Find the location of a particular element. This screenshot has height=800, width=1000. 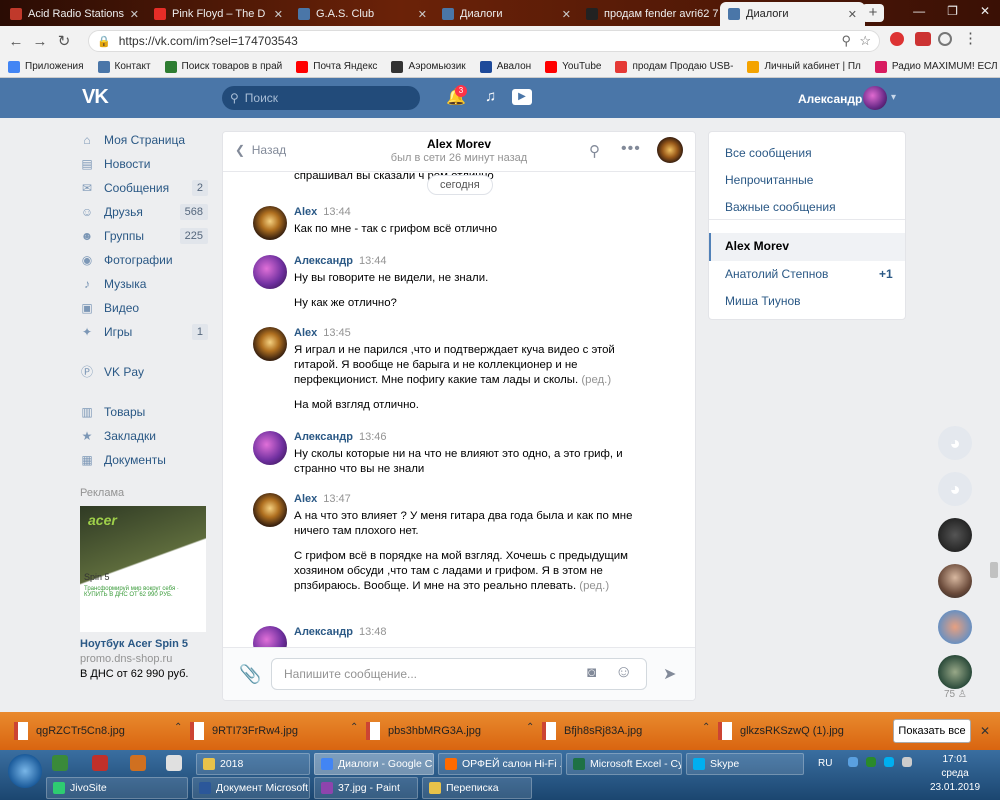

filter-all: Все сообщения is located at coordinates (768, 153).